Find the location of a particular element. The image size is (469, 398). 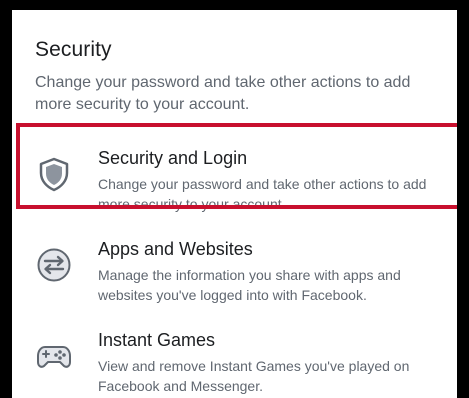

settings-item-title: Instant Games is located at coordinates (157, 340).